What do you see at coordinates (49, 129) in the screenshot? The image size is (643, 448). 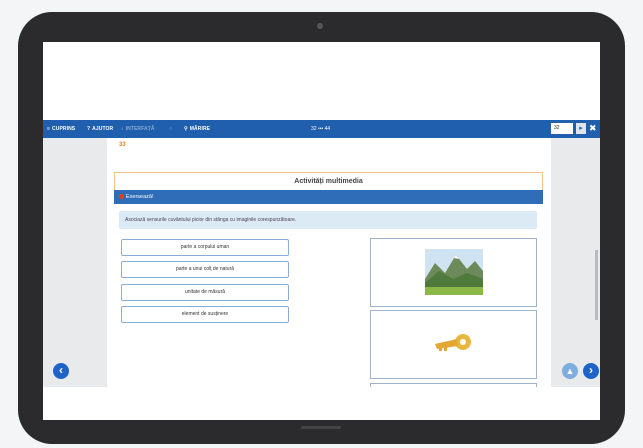 I see `list-icon: ≡` at bounding box center [49, 129].